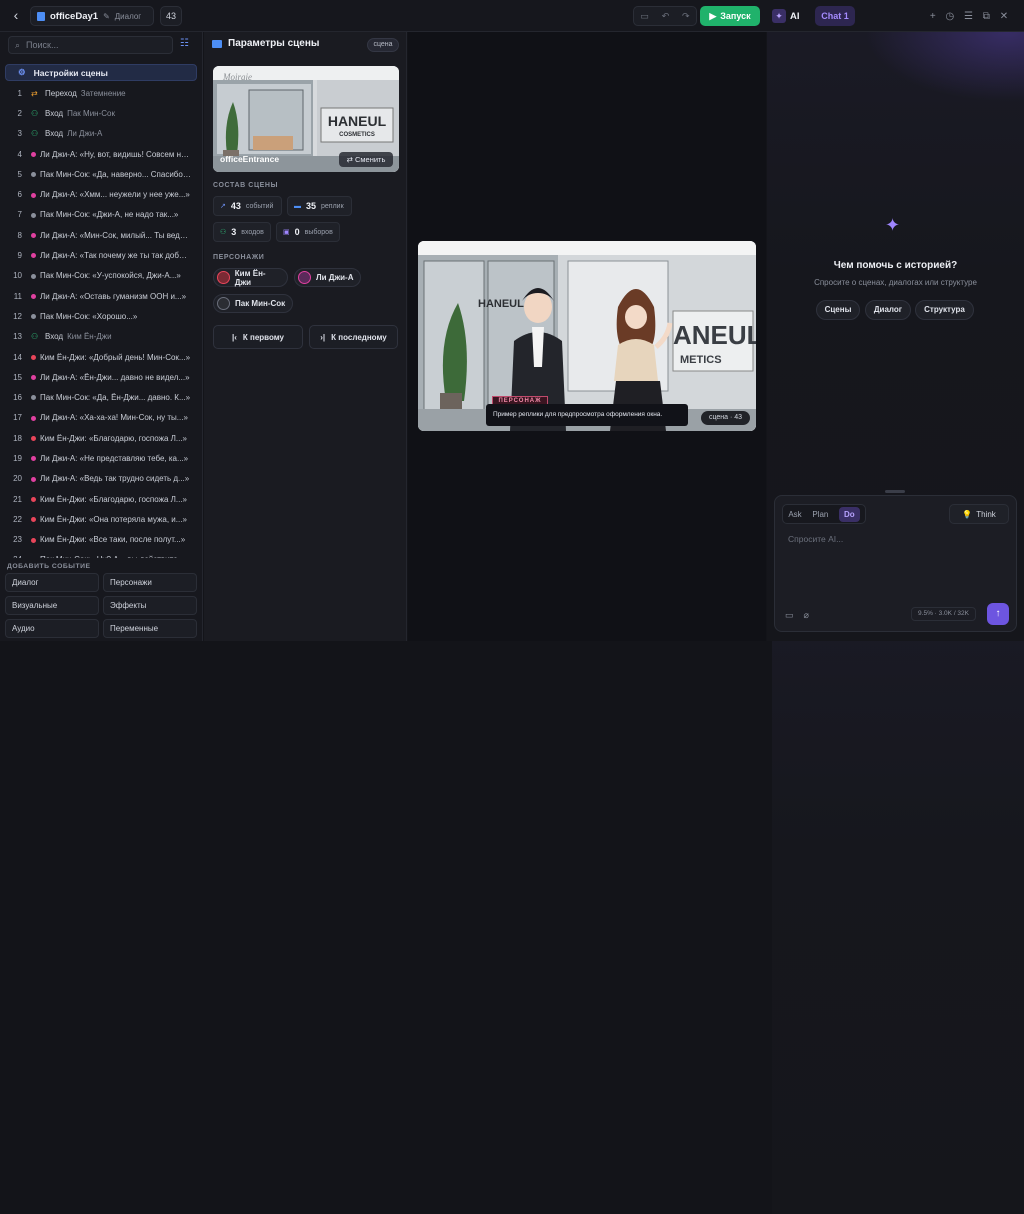 The image size is (1024, 1214). I want to click on event-main-text: Ли Джи-А: «Оставь гуманизм ООН и...», so click(113, 296).